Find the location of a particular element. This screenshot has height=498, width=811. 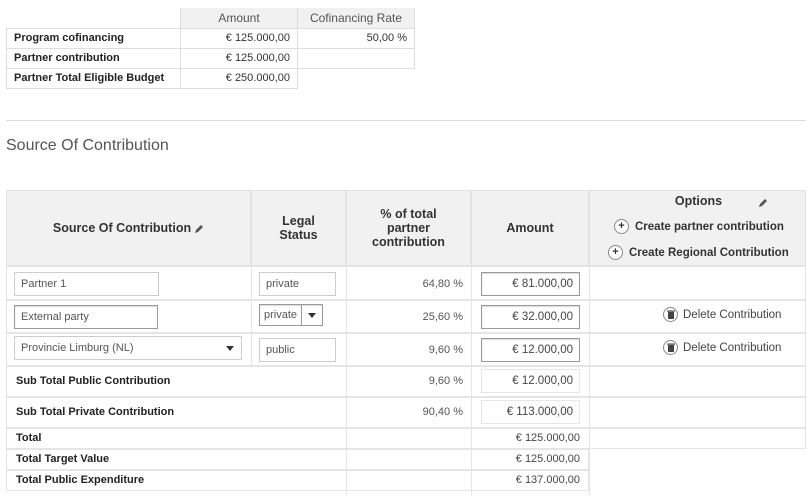

create-regional-contribution-button: + Create Regional Contribution is located at coordinates (698, 252).